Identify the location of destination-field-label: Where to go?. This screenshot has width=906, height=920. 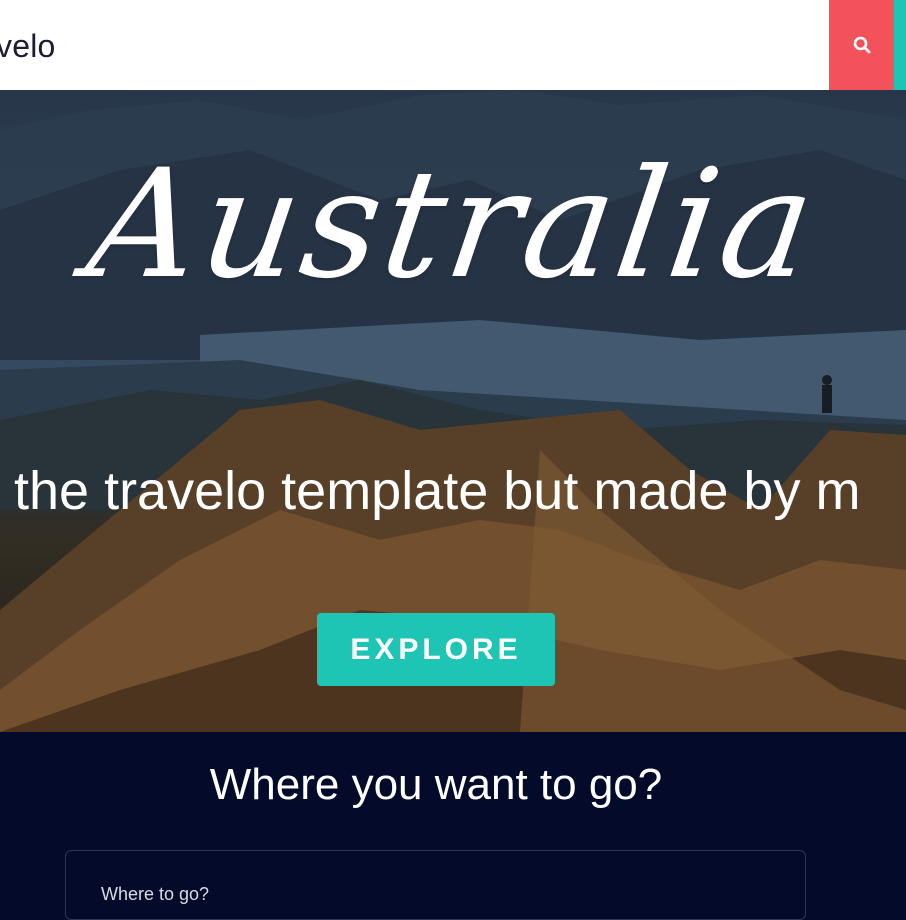
(155, 894).